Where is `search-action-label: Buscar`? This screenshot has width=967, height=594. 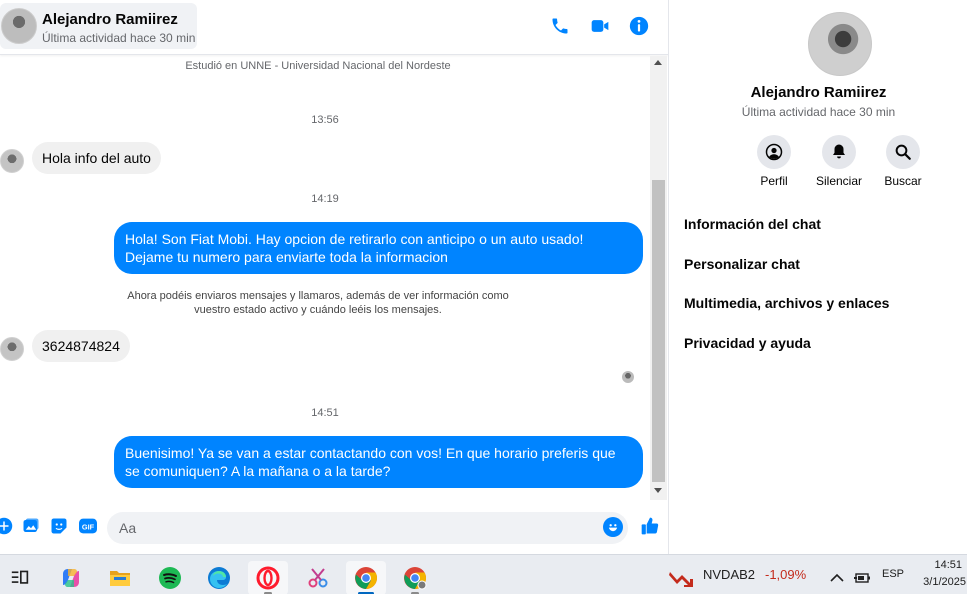
search-action-label: Buscar is located at coordinates (903, 181).